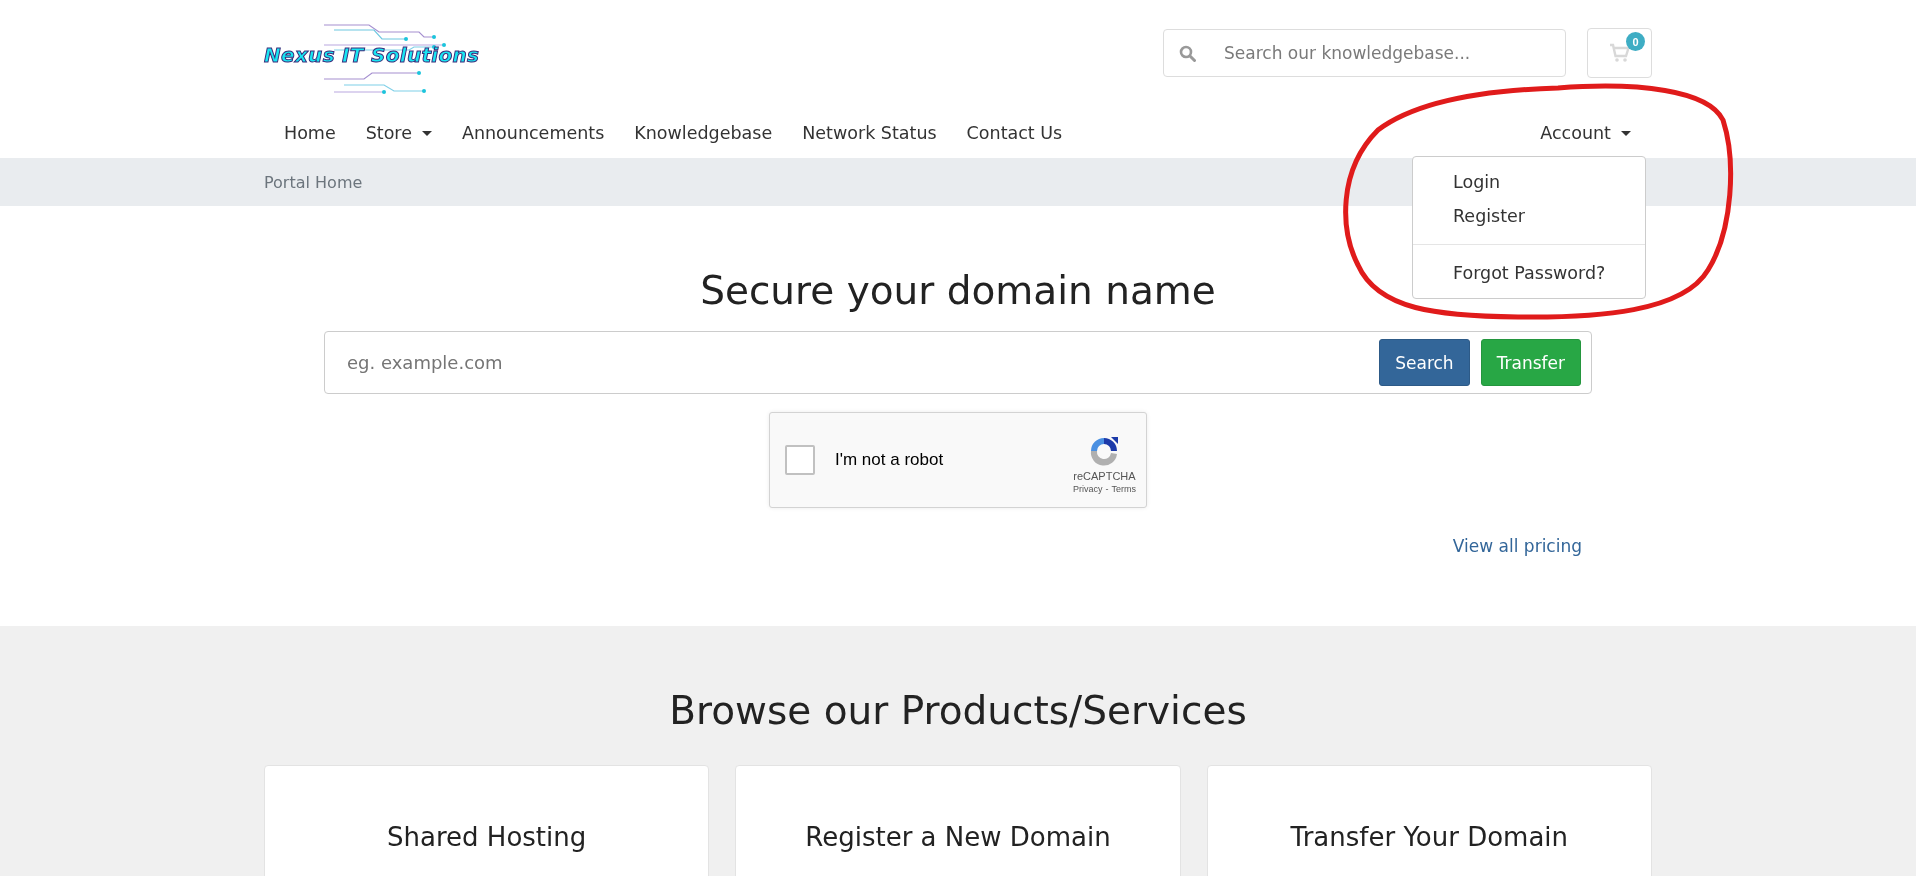  I want to click on checkbox, so click(800, 460).